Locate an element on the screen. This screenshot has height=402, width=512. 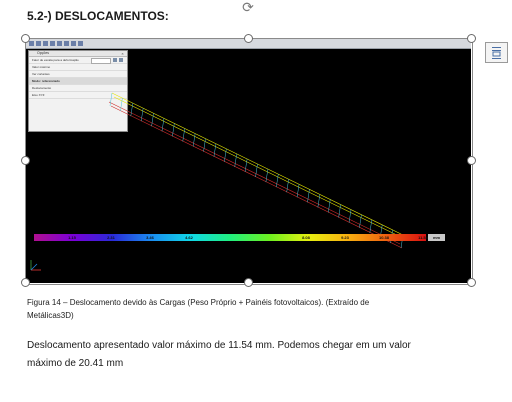
legend-tick-label: 3.46 is located at coordinates (150, 237).